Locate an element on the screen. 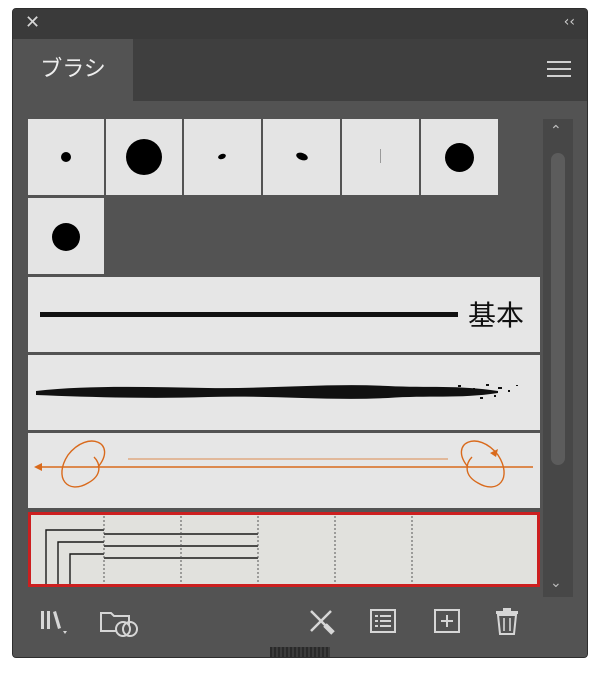  new-brush-icon is located at coordinates (447, 622).